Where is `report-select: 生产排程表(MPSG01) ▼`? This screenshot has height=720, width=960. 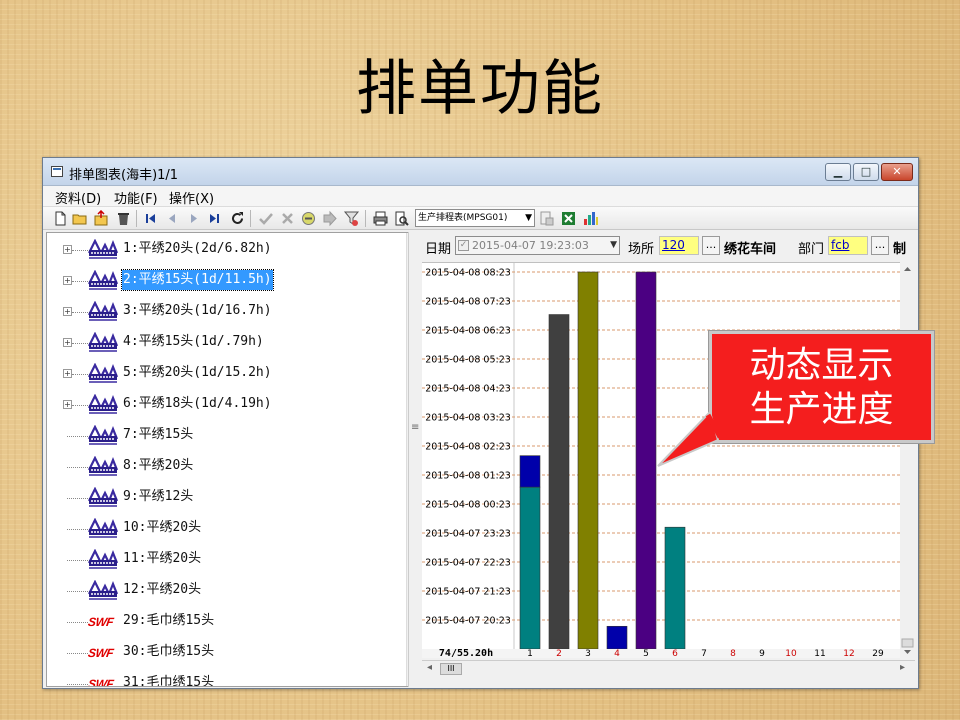 report-select: 生产排程表(MPSG01) ▼ is located at coordinates (475, 218).